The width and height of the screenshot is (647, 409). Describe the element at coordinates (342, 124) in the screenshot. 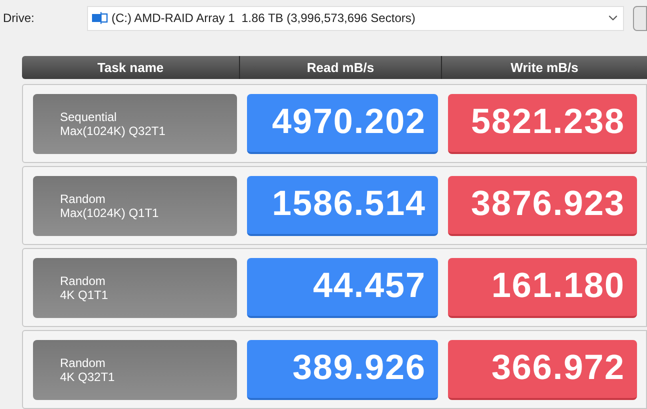

I see `read-speed: 4970.202` at that location.